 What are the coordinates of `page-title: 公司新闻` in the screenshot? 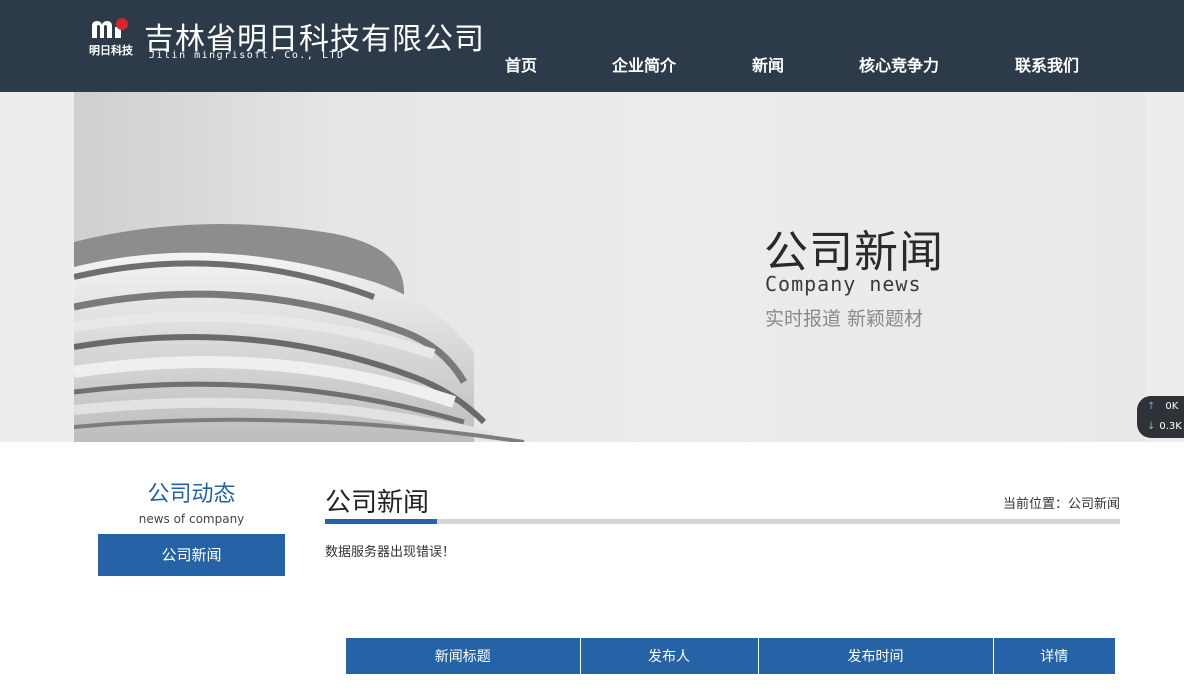 It's located at (377, 503).